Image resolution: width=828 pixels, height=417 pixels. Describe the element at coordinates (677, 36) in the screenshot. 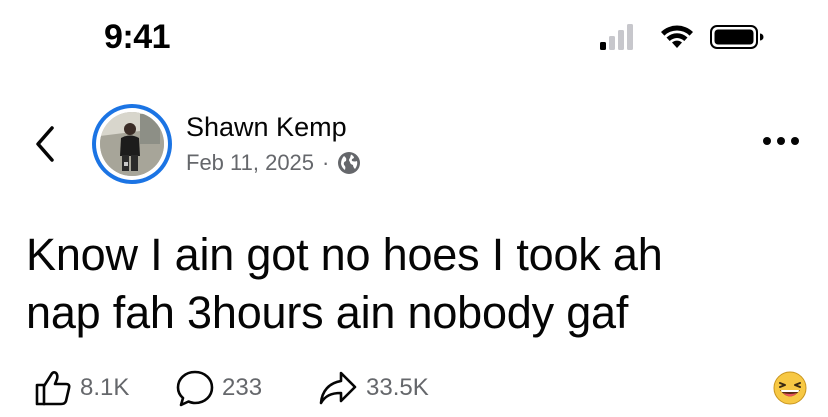

I see `wifi-icon` at that location.